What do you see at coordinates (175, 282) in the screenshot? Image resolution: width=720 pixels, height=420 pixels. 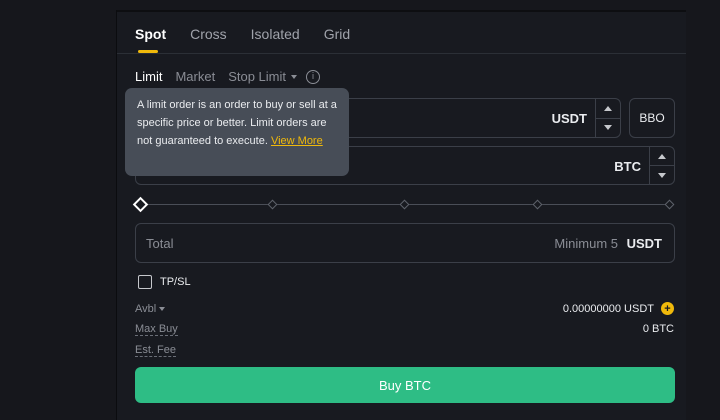 I see `tpsl-label: TP/SL` at bounding box center [175, 282].